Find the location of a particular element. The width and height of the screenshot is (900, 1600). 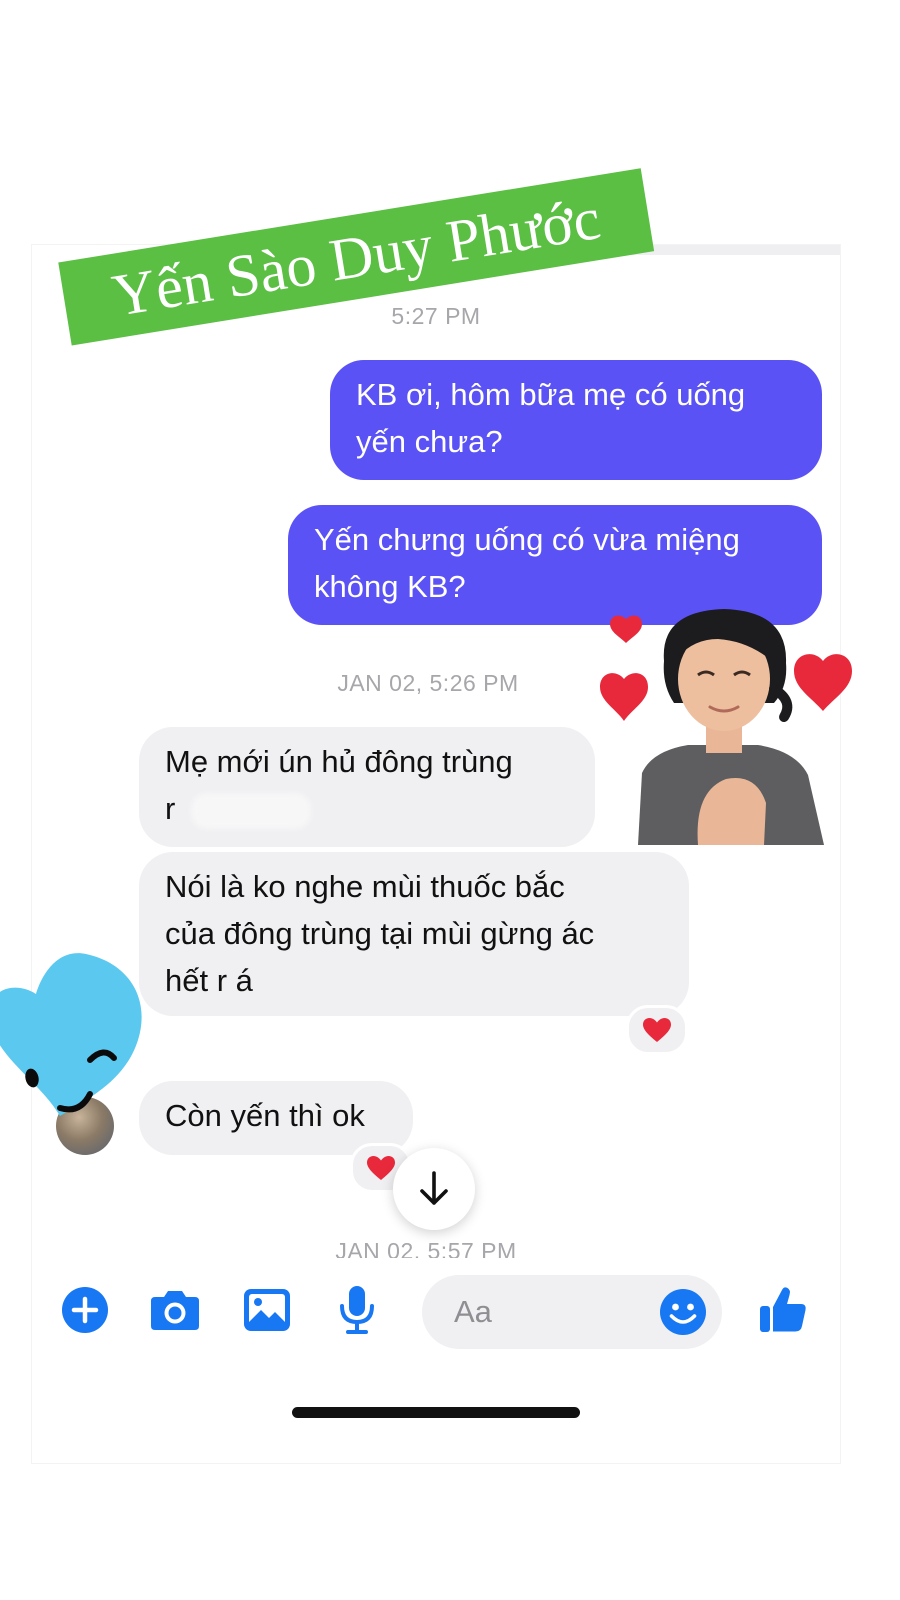

message-line: không KB? is located at coordinates (390, 586).